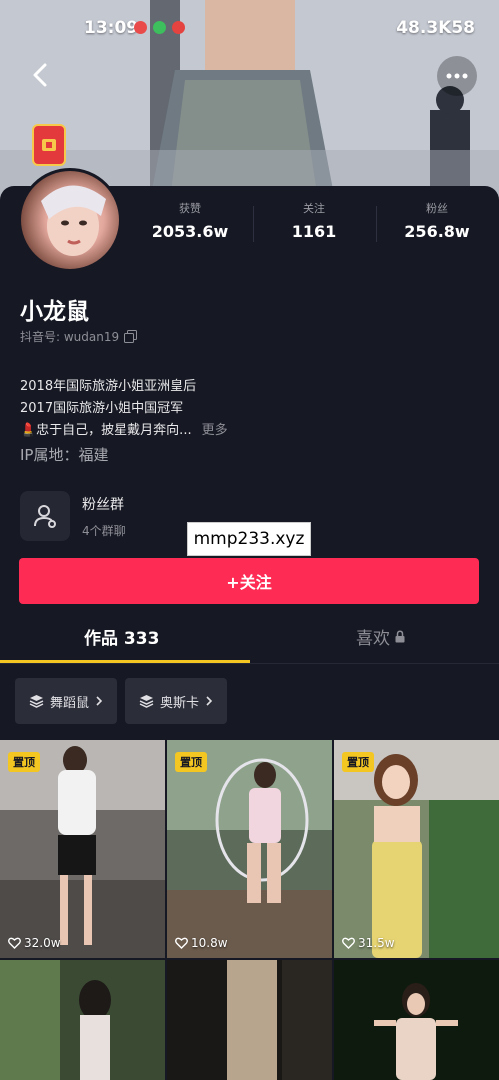  I want to click on stat-label: 获赞, so click(190, 208).